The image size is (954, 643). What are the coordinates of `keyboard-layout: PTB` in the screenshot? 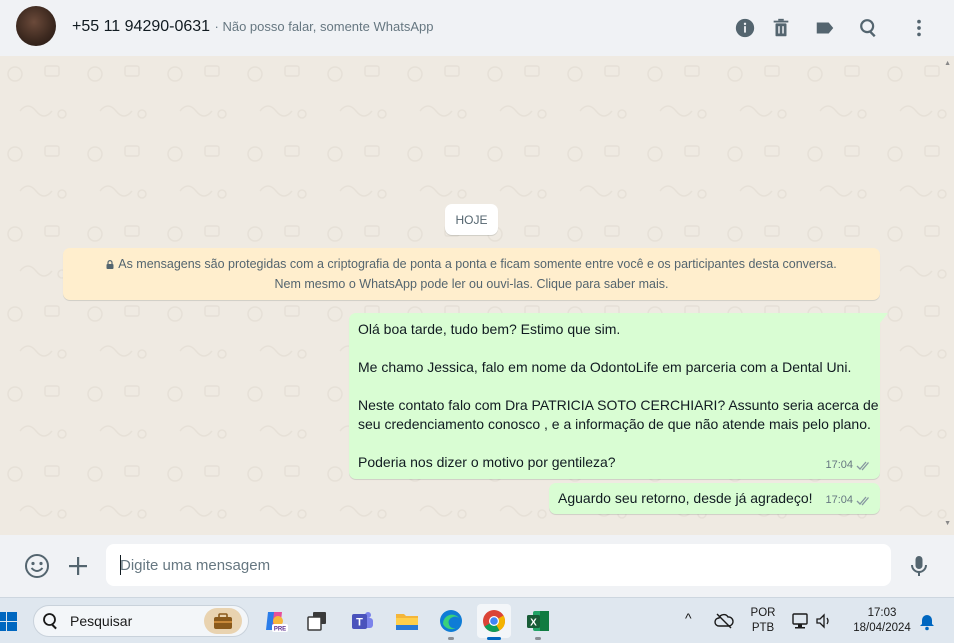 It's located at (763, 628).